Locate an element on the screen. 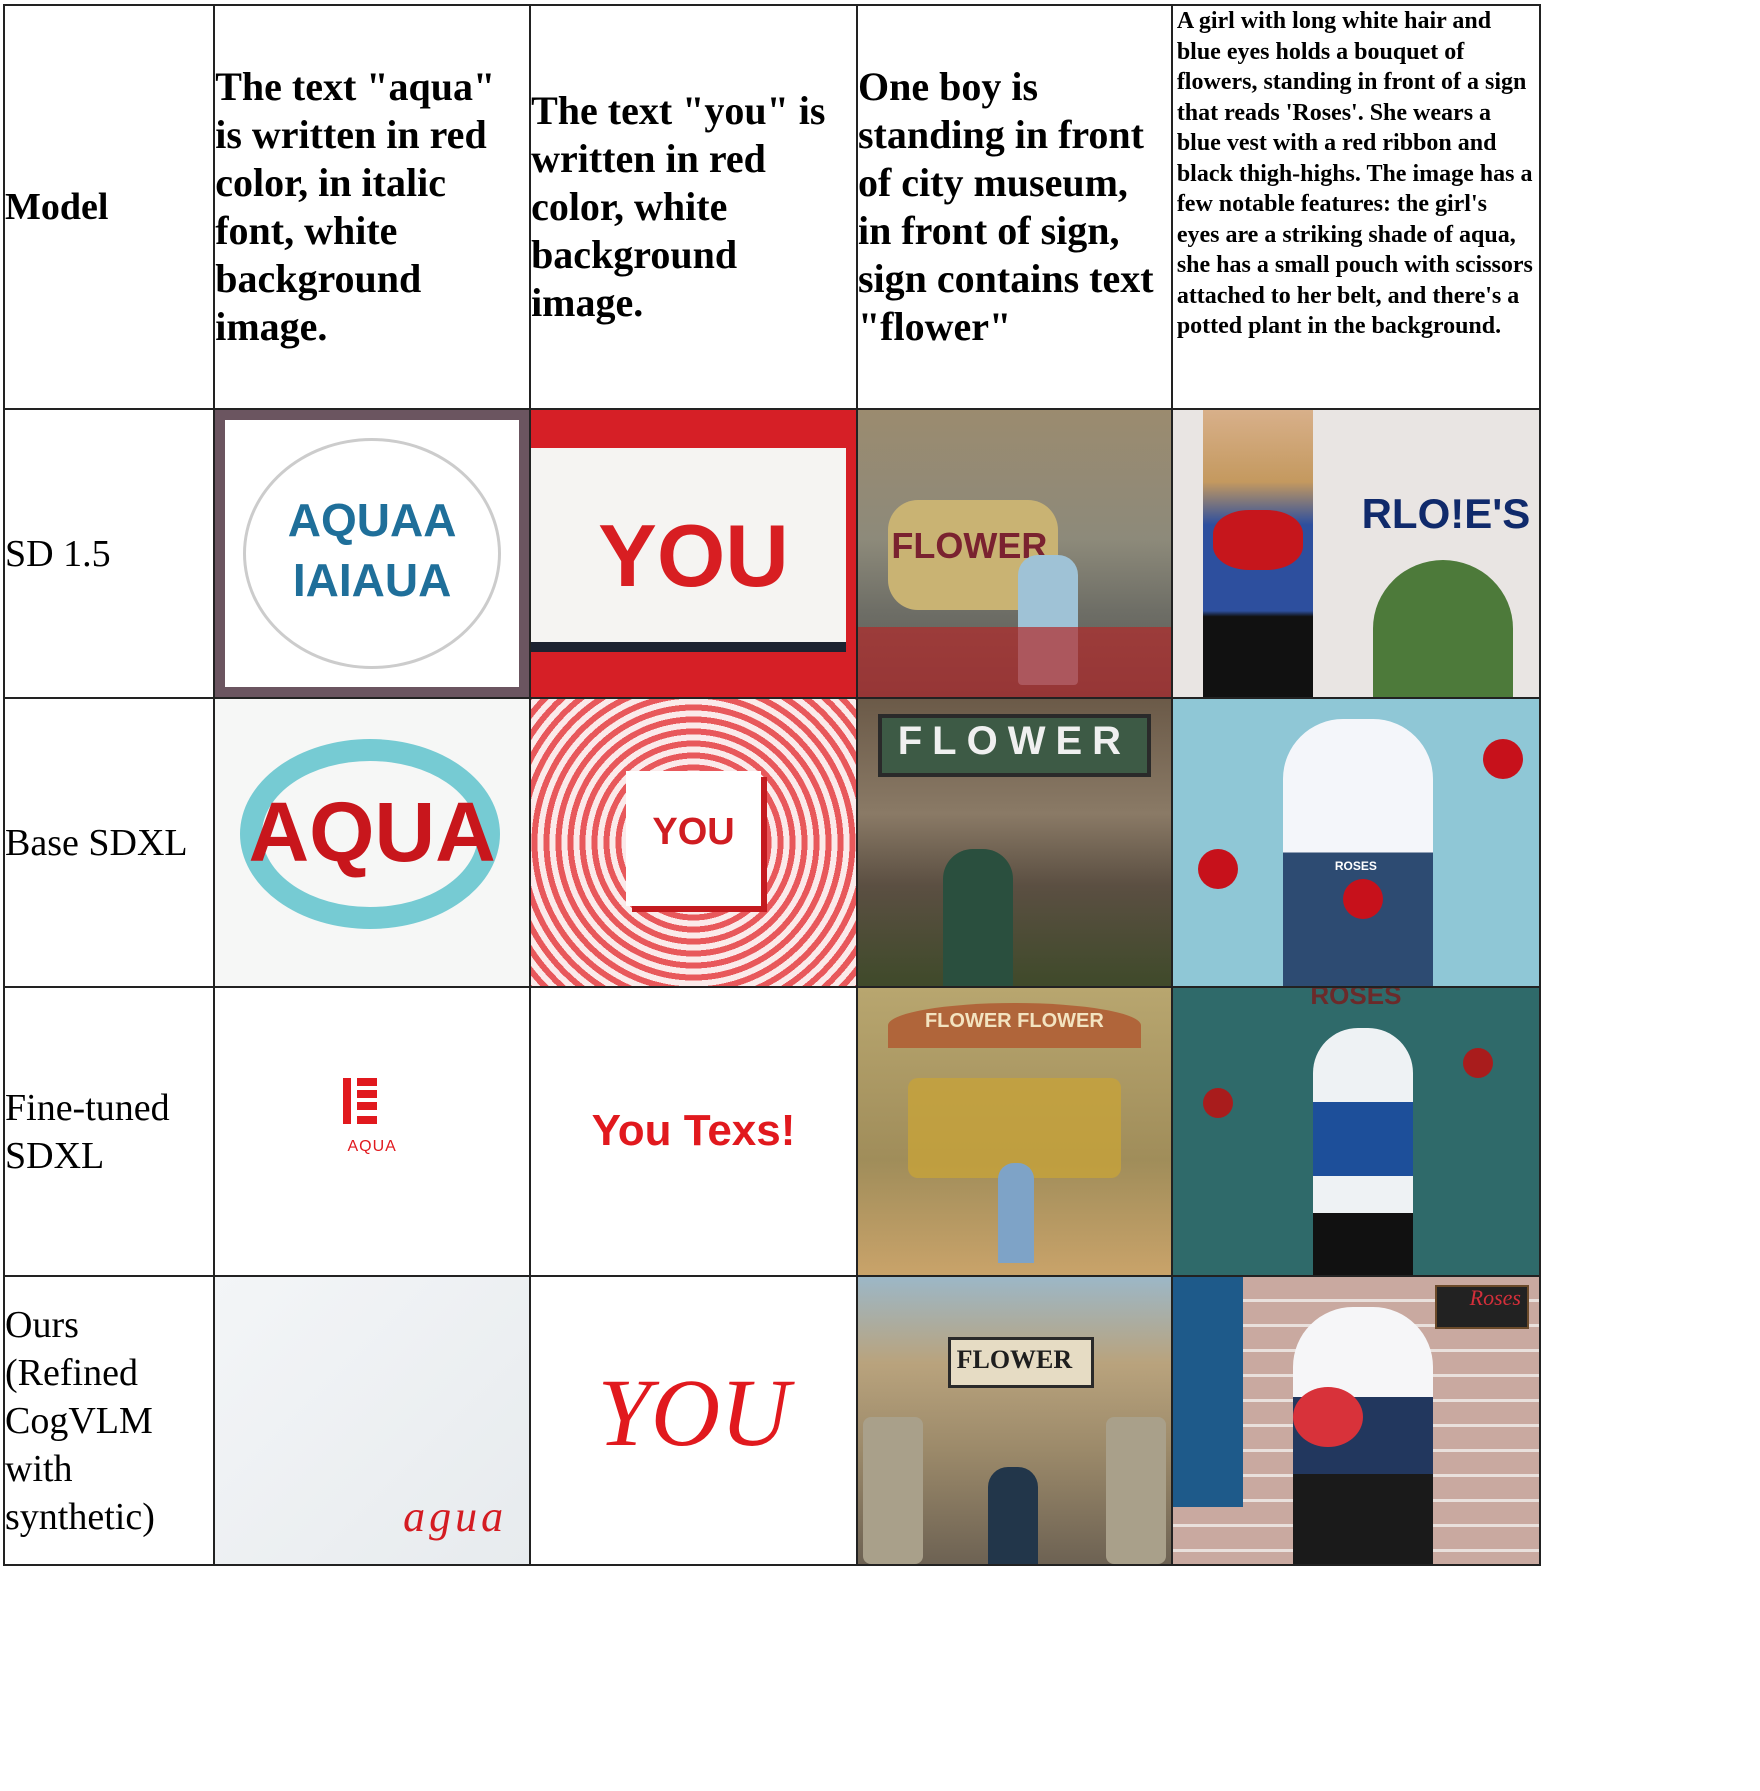 Image resolution: width=1760 pixels, height=1791 pixels. model-column-header: Model is located at coordinates (109, 207).